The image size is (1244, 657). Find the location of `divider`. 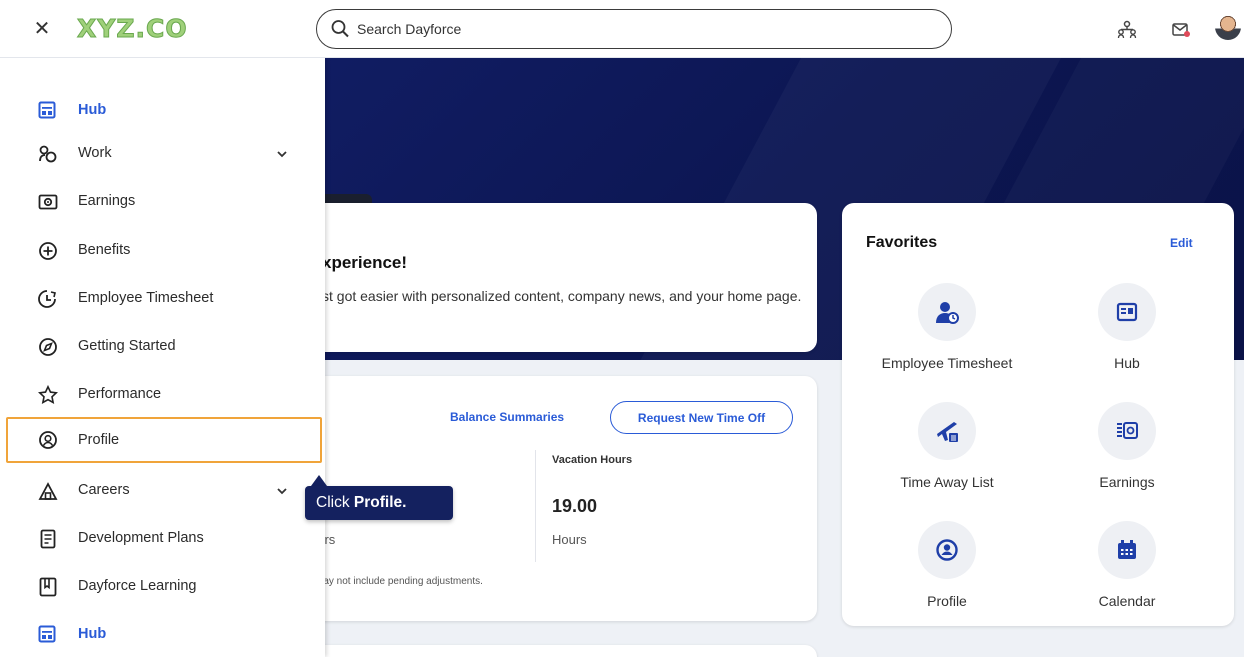

divider is located at coordinates (535, 506).